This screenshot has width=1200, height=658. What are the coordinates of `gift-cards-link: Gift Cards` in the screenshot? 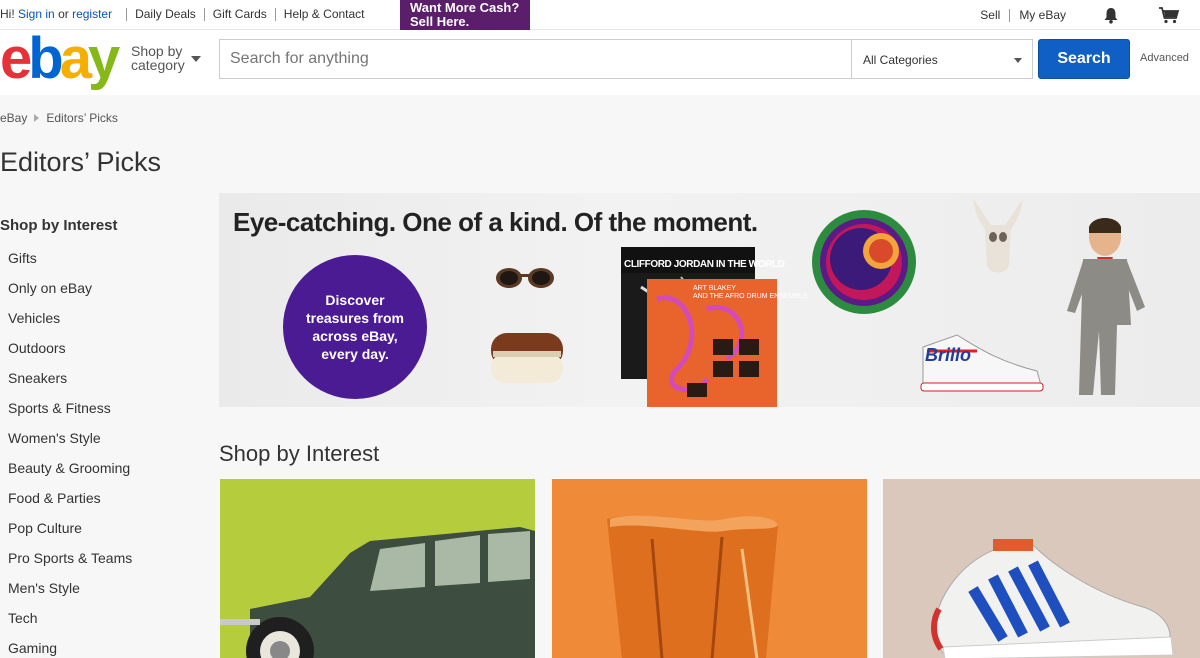 It's located at (240, 14).